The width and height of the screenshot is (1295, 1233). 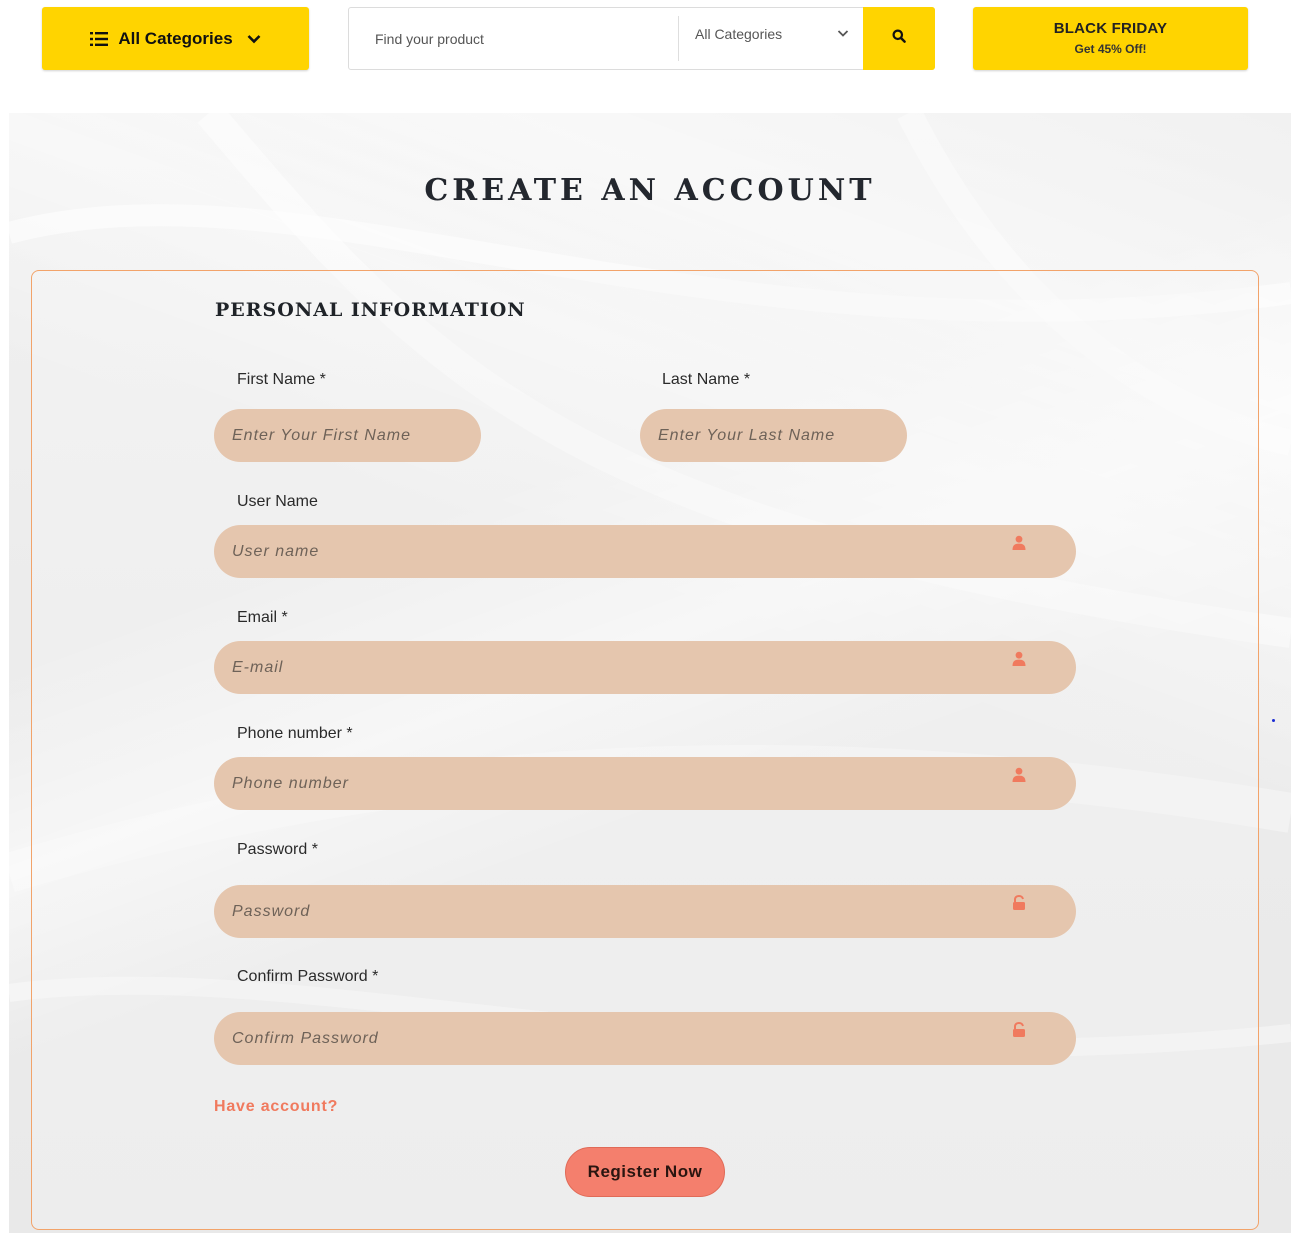 I want to click on search-button, so click(x=899, y=38).